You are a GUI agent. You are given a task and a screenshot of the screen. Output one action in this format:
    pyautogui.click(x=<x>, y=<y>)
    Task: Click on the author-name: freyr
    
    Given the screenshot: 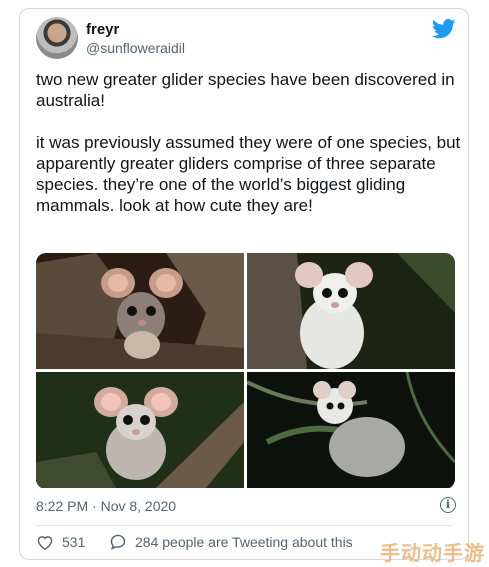 What is the action you would take?
    pyautogui.click(x=102, y=29)
    